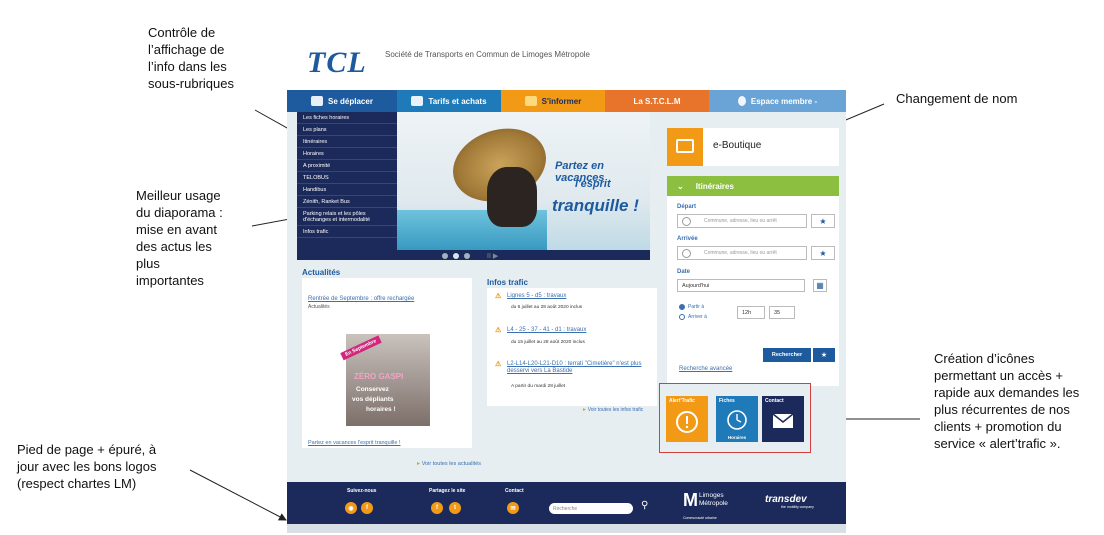 The width and height of the screenshot is (1104, 535). What do you see at coordinates (687, 422) in the screenshot?
I see `alert-icon` at bounding box center [687, 422].